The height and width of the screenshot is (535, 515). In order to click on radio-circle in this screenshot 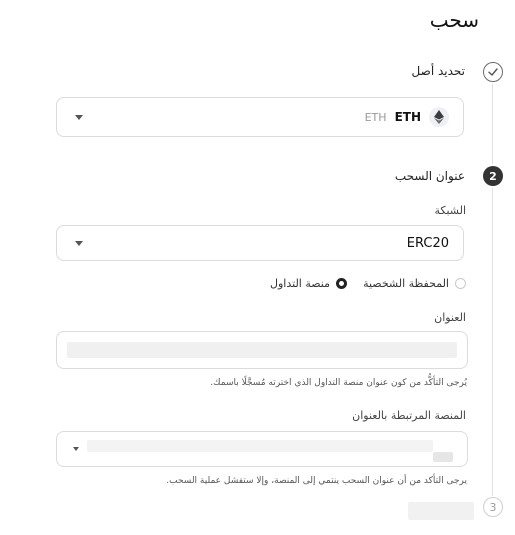, I will do `click(460, 283)`.